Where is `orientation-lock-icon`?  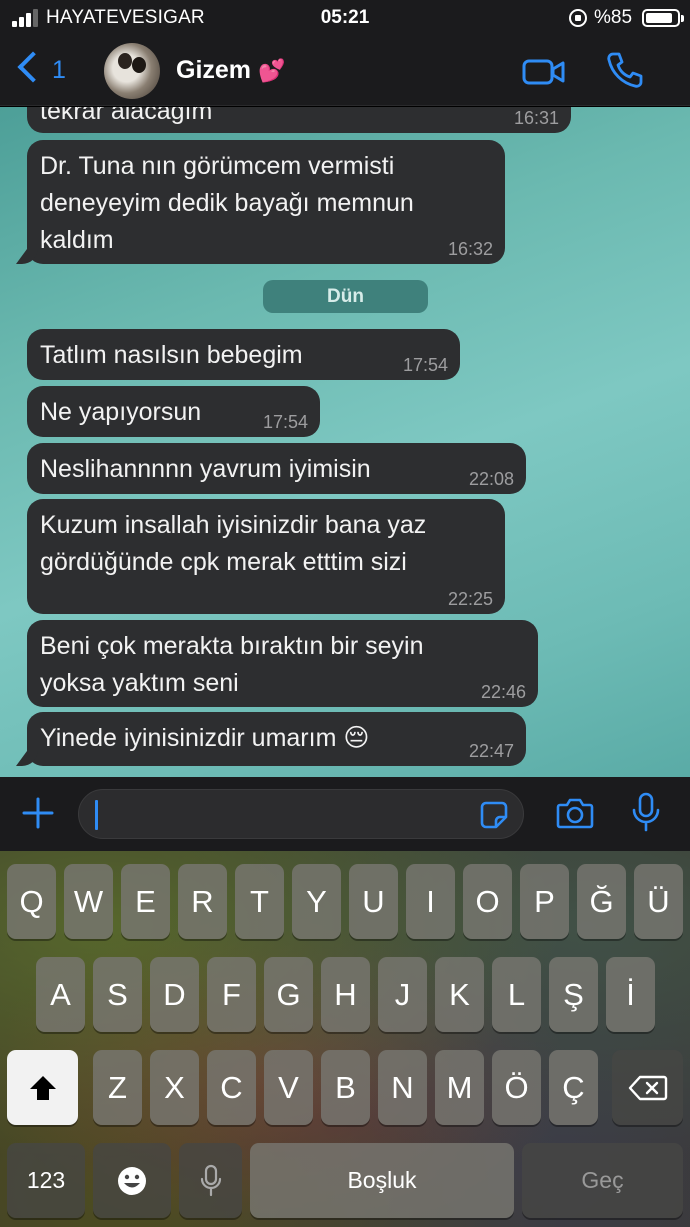
orientation-lock-icon is located at coordinates (578, 18).